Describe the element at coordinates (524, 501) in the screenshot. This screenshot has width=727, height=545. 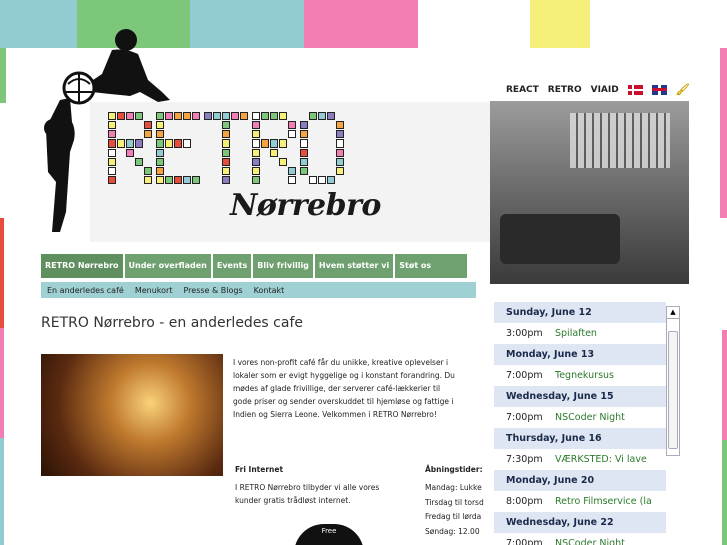
I see `event-time: 8:00pm` at that location.